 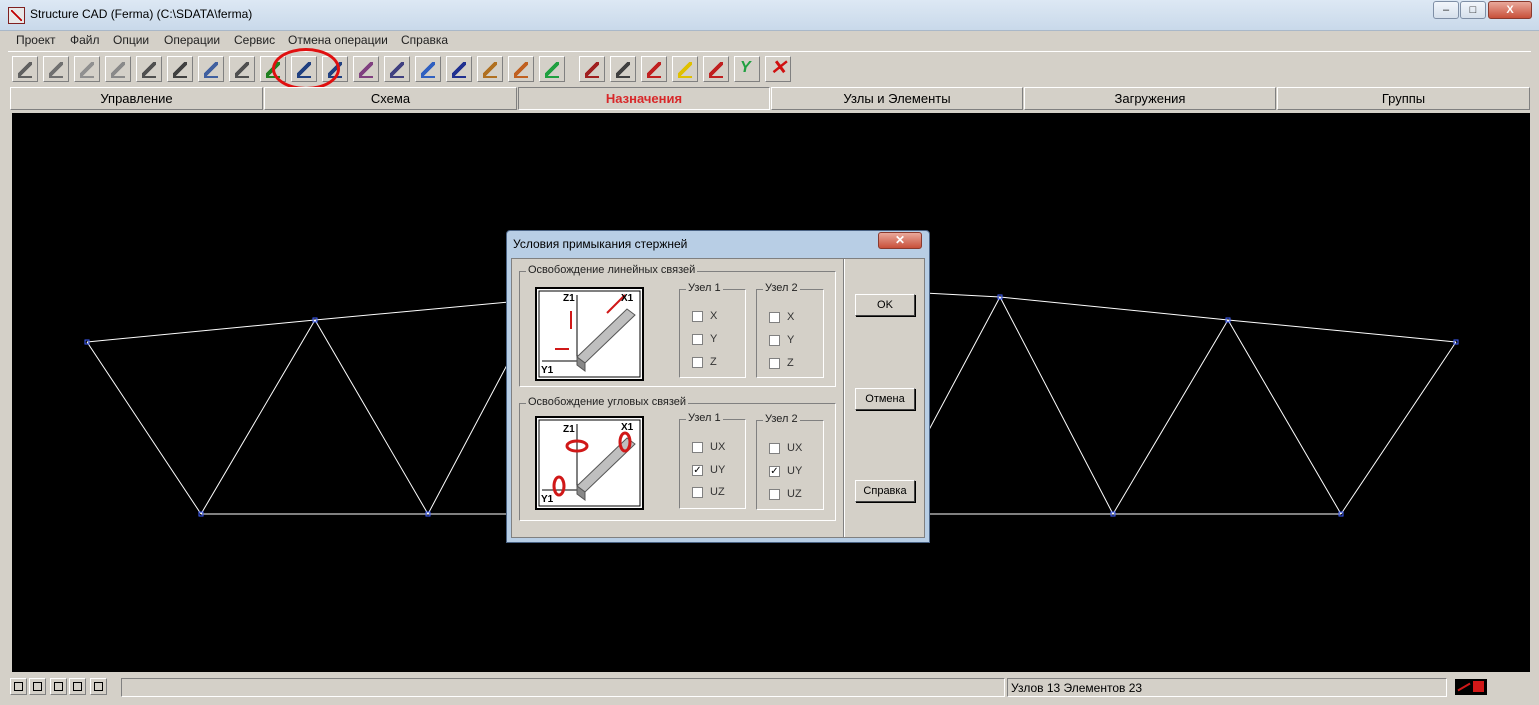 What do you see at coordinates (1473, 10) in the screenshot?
I see `maximize-button: □` at bounding box center [1473, 10].